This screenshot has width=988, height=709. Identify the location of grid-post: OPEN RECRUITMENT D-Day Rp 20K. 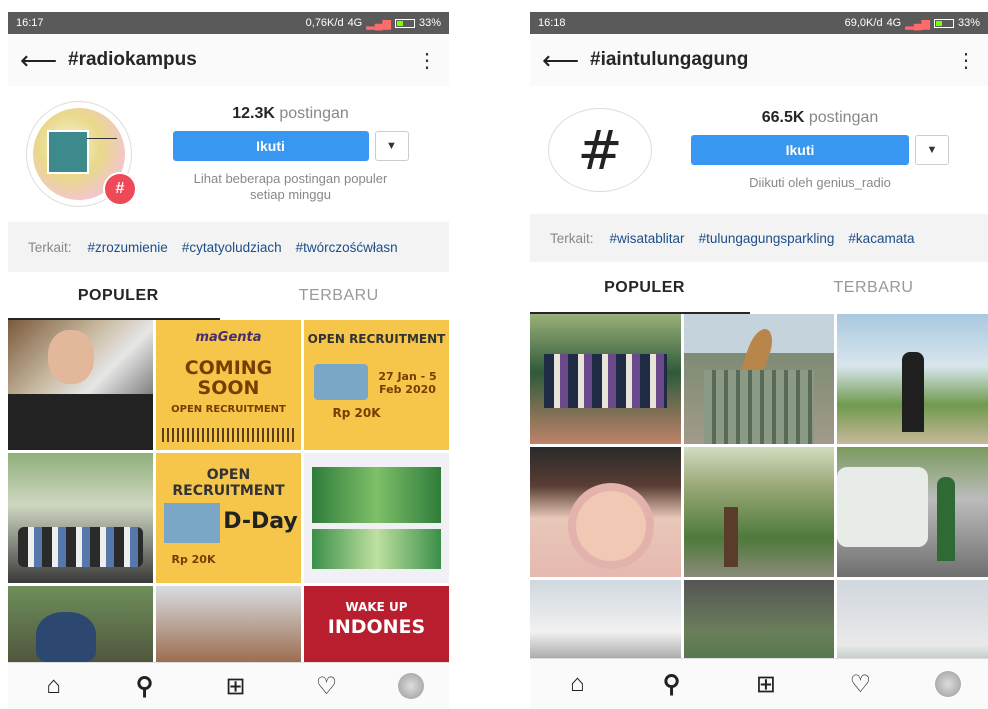
(228, 518).